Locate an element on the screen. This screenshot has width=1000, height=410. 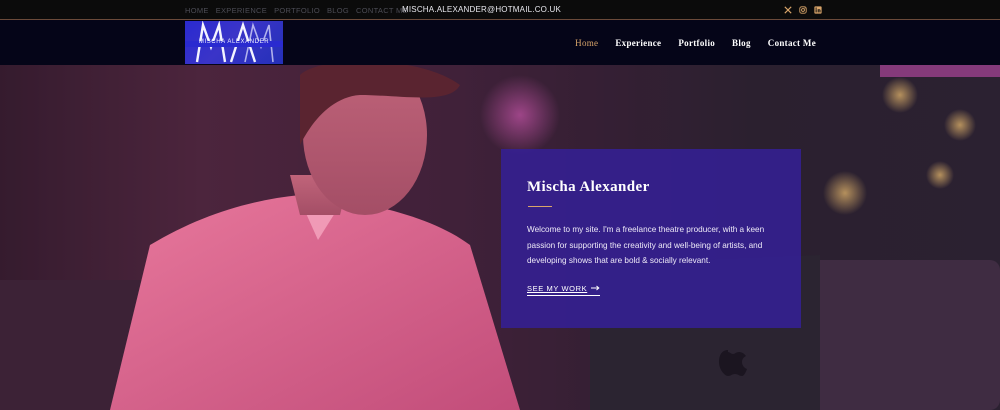
top-nav-blog: BLOG is located at coordinates (338, 10).